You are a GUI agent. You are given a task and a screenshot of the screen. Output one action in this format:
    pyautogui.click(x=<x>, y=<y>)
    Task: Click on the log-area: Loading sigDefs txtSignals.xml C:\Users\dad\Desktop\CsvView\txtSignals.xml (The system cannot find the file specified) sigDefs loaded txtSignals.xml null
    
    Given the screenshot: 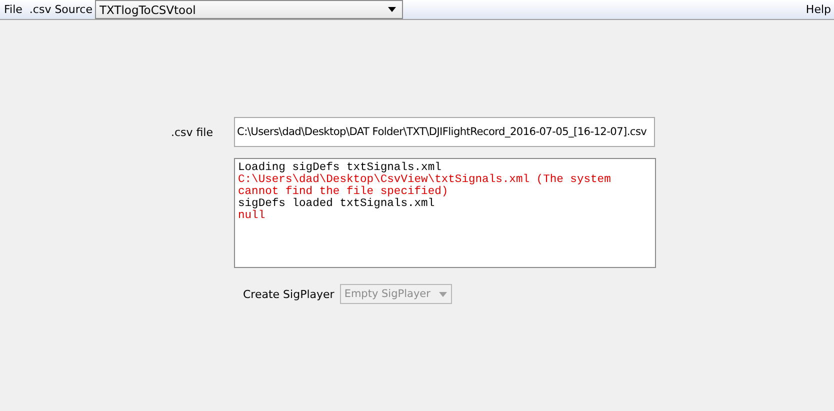 What is the action you would take?
    pyautogui.click(x=445, y=213)
    